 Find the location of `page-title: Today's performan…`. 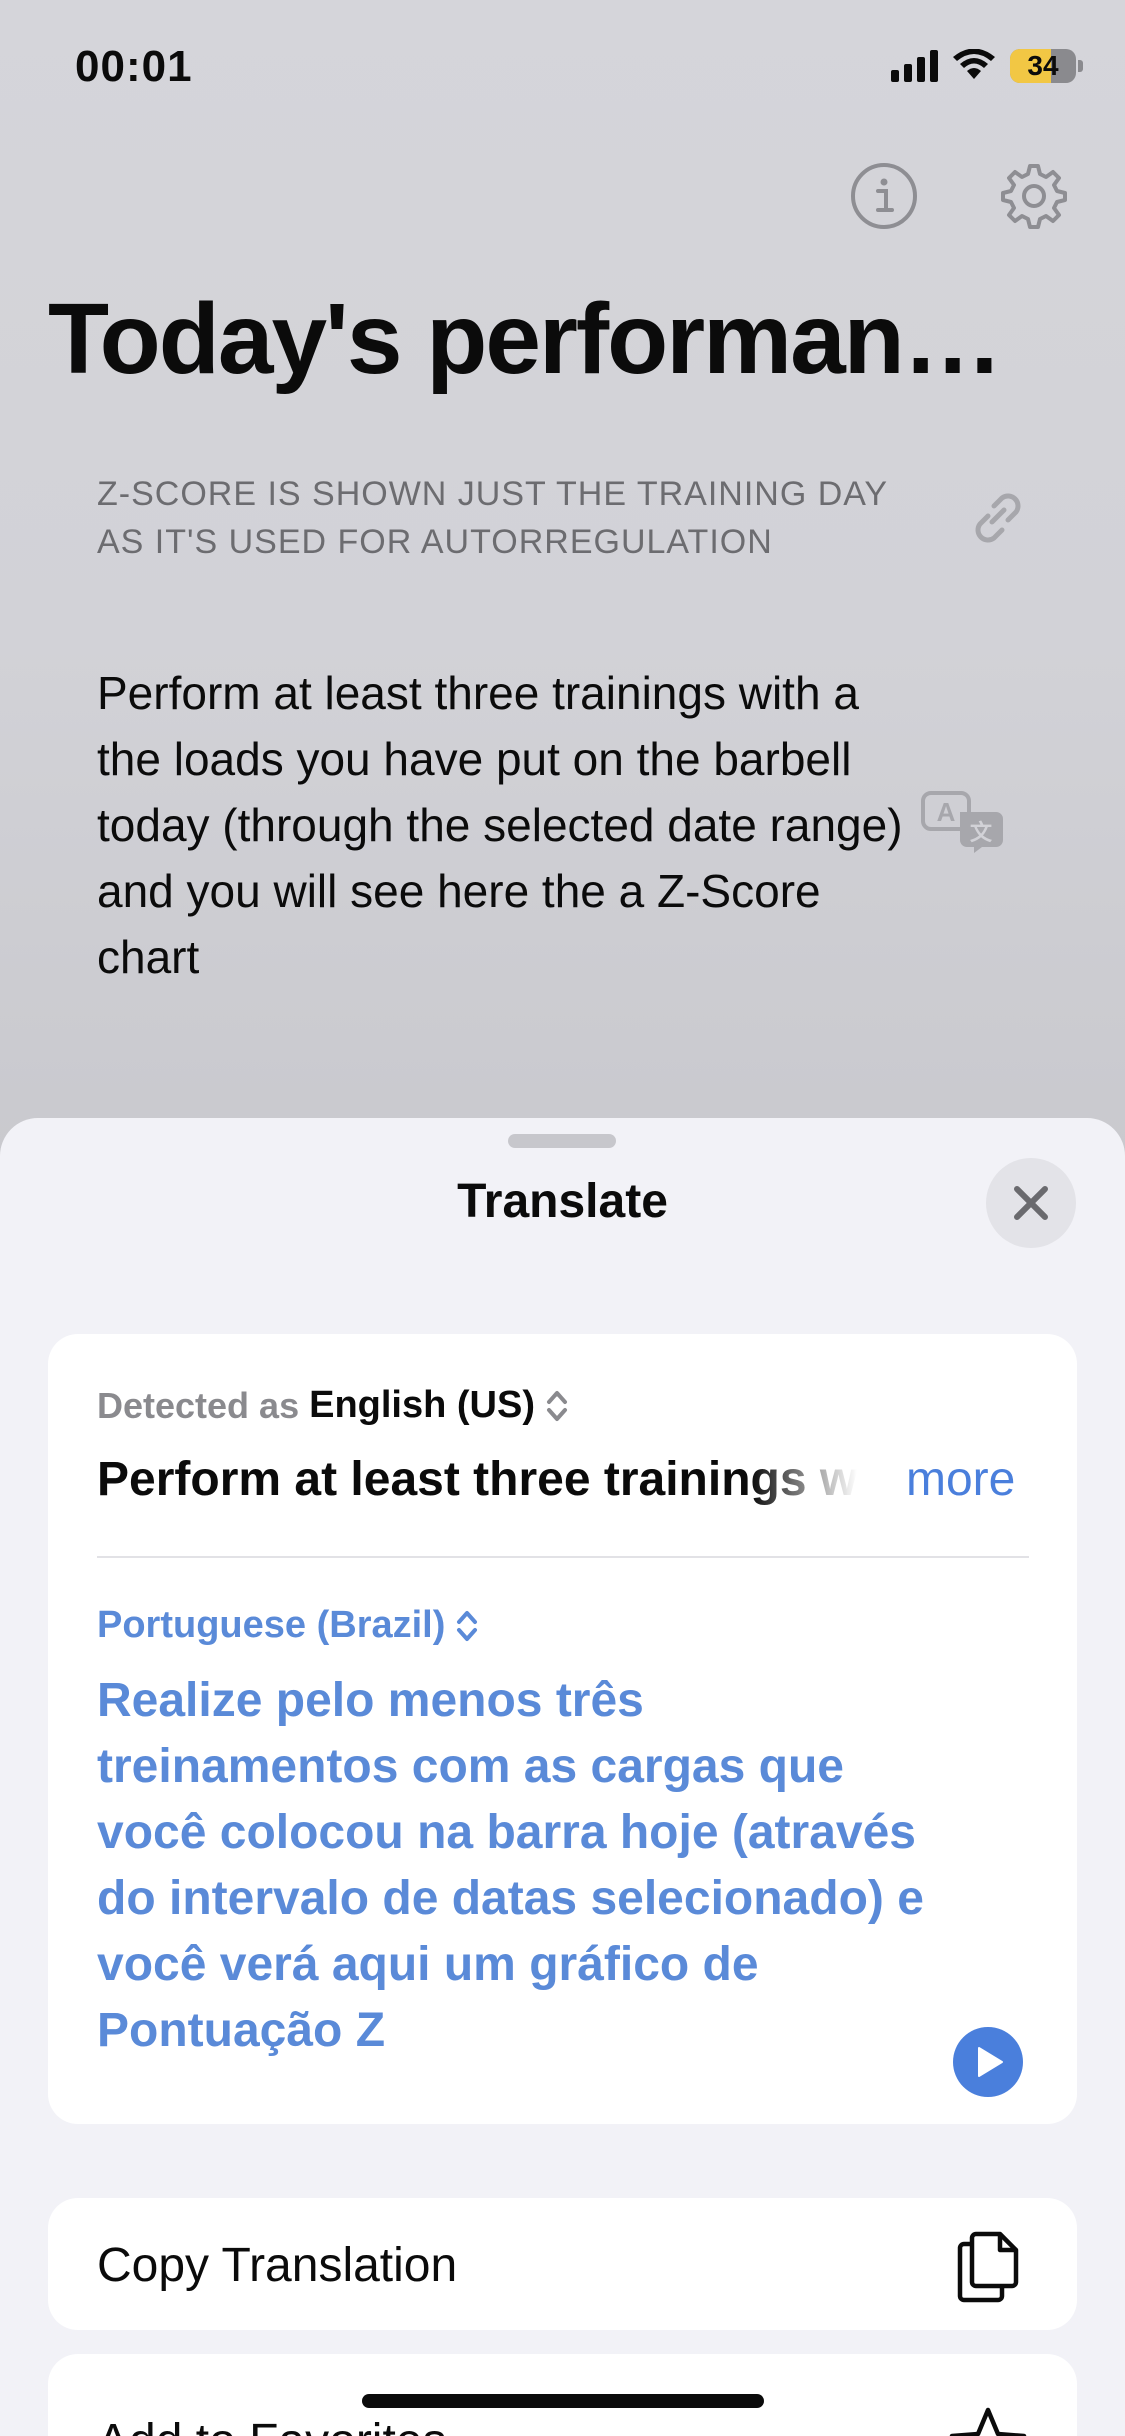

page-title: Today's performan… is located at coordinates (525, 339).